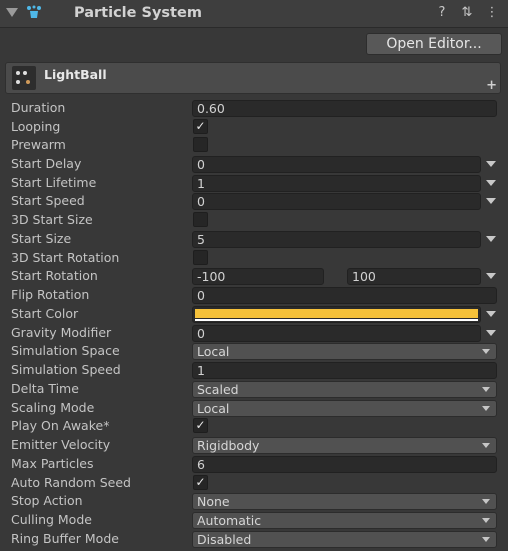 Image resolution: width=508 pixels, height=551 pixels. Describe the element at coordinates (442, 13) in the screenshot. I see `help-icon: ?` at that location.